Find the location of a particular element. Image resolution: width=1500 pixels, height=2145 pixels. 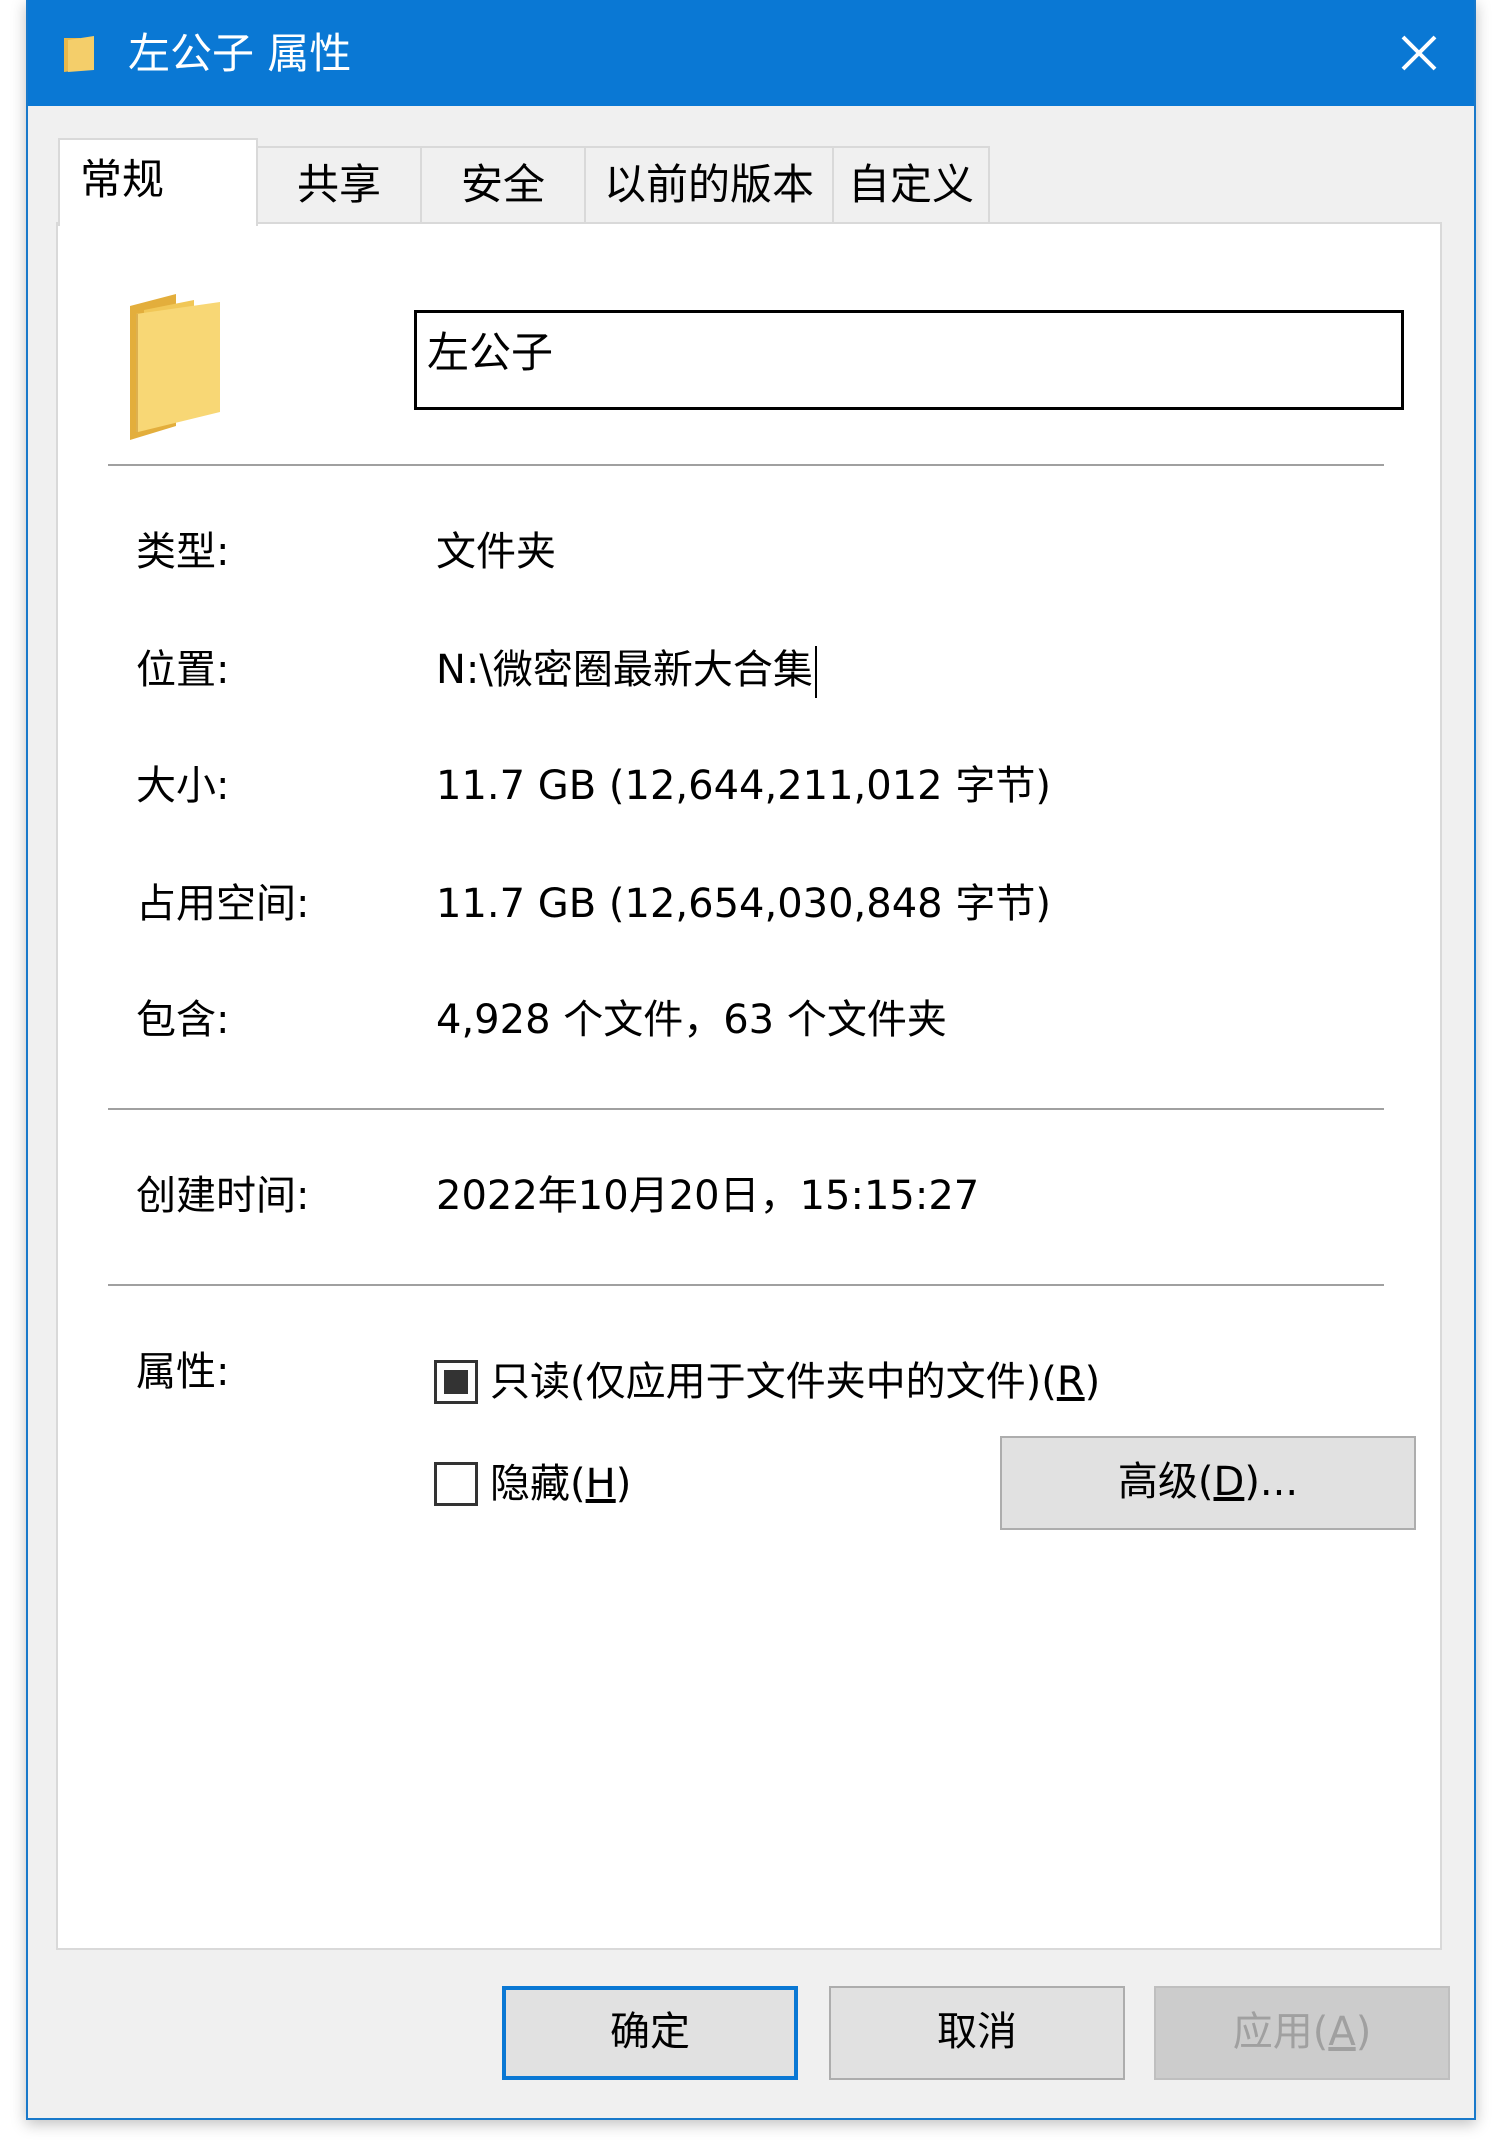

apply-button: 应用(A) is located at coordinates (1302, 2033).